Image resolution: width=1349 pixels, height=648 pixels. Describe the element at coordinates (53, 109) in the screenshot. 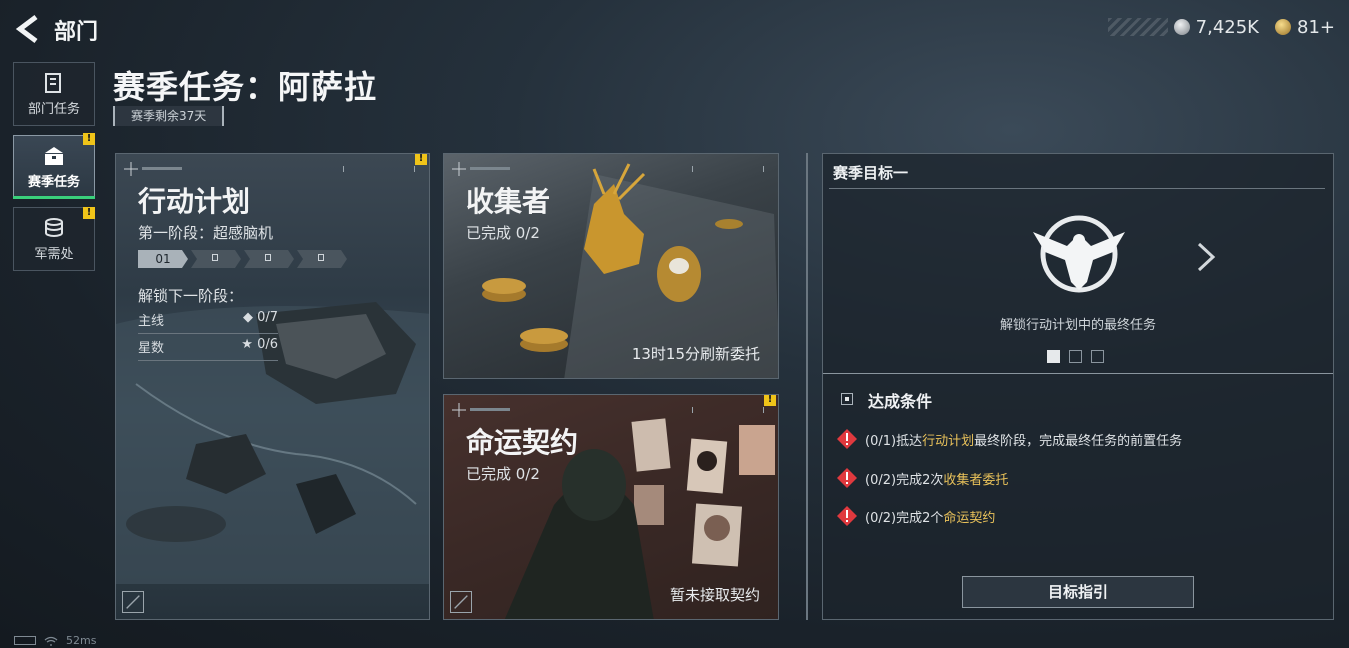

I see `sidebar-item-label: 部门任务` at that location.